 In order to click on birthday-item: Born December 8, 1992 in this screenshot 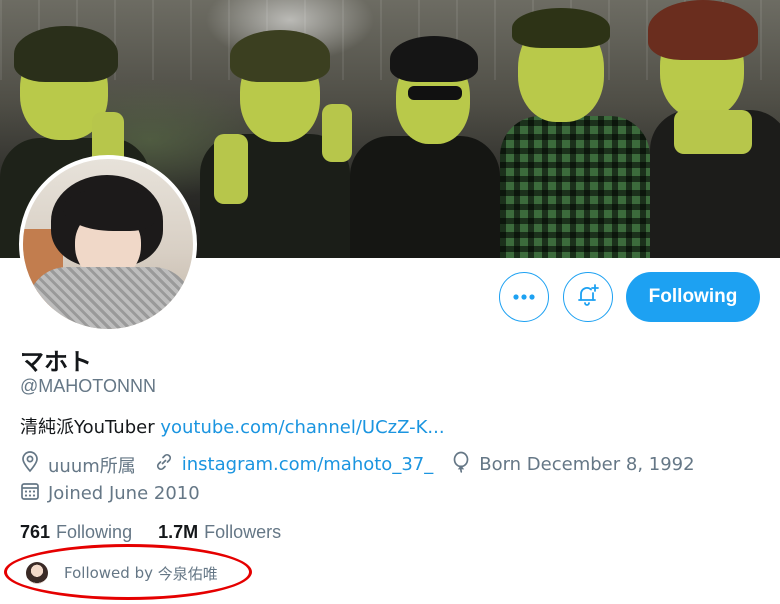, I will do `click(573, 464)`.